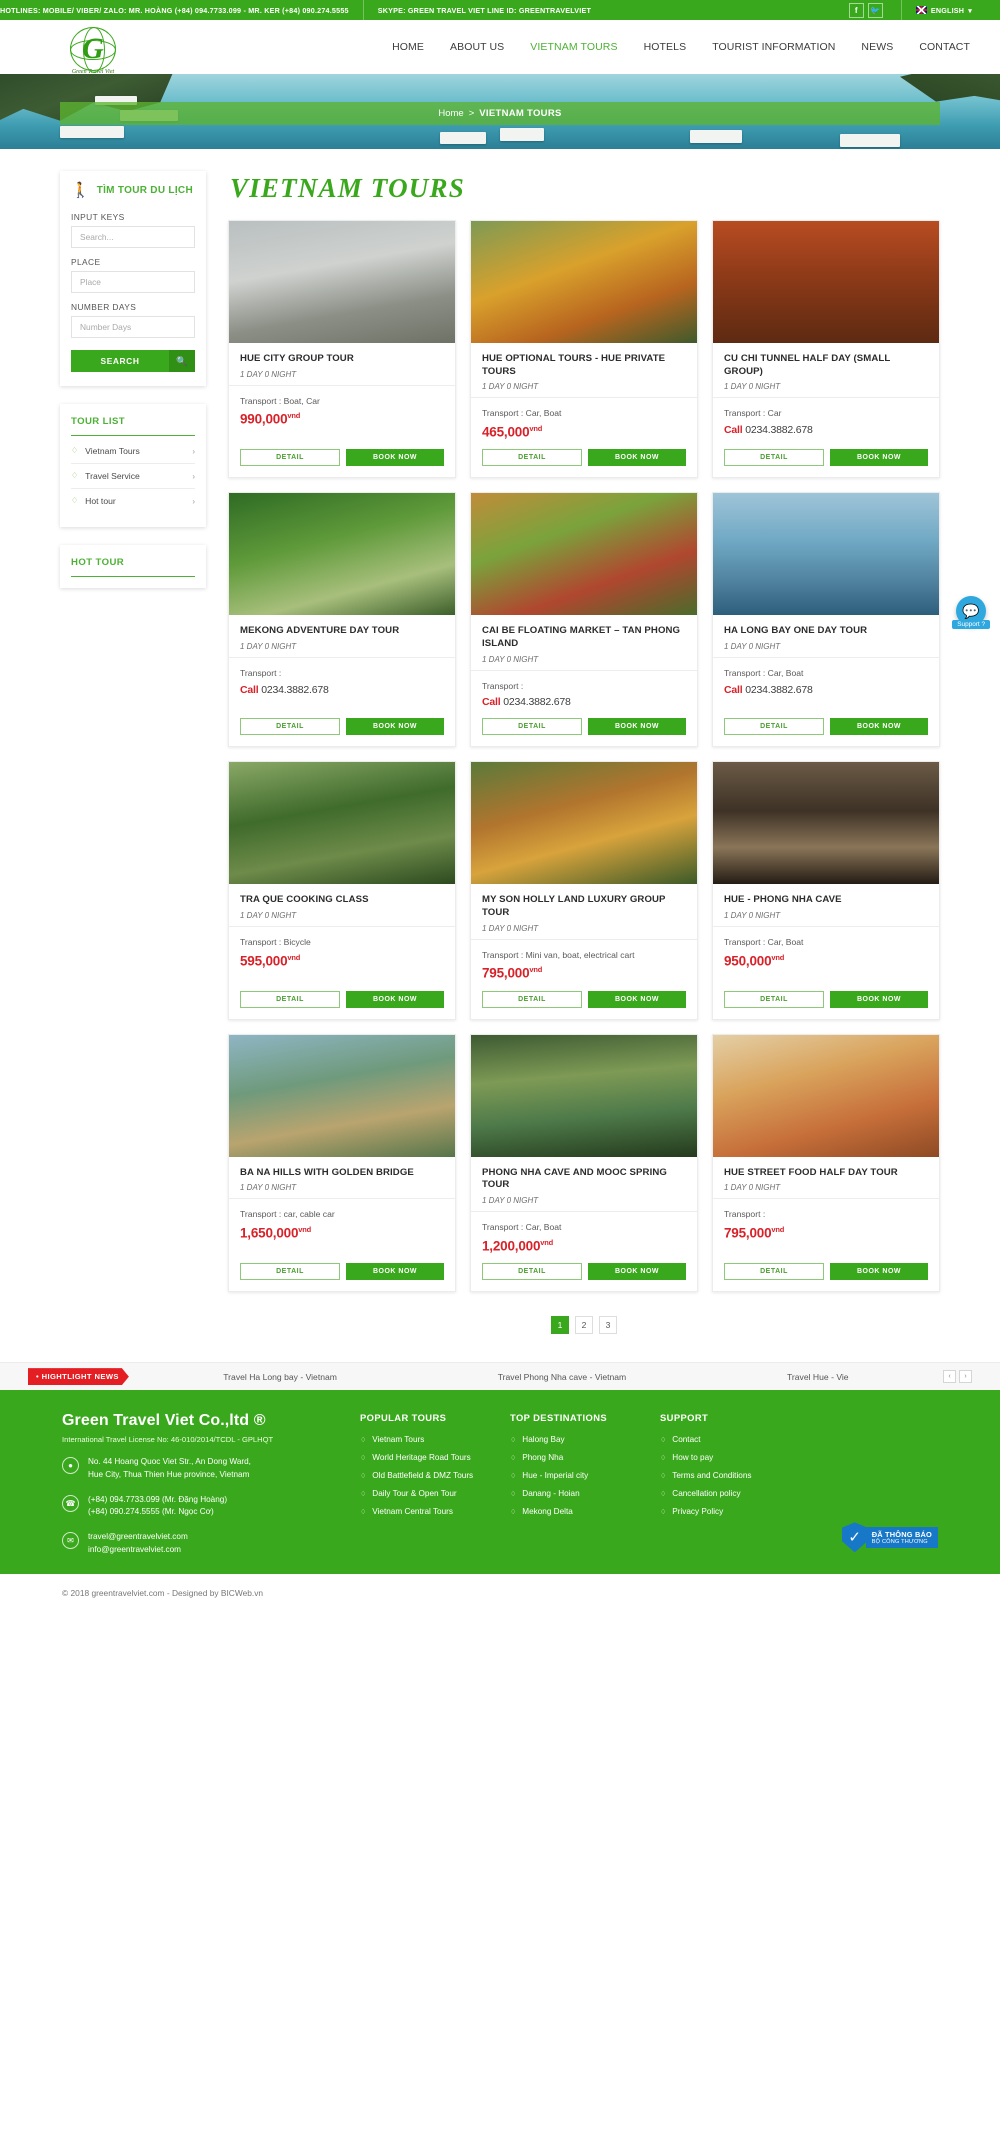 This screenshot has height=2153, width=1000. What do you see at coordinates (120, 361) in the screenshot?
I see `search-button: SEARCH` at bounding box center [120, 361].